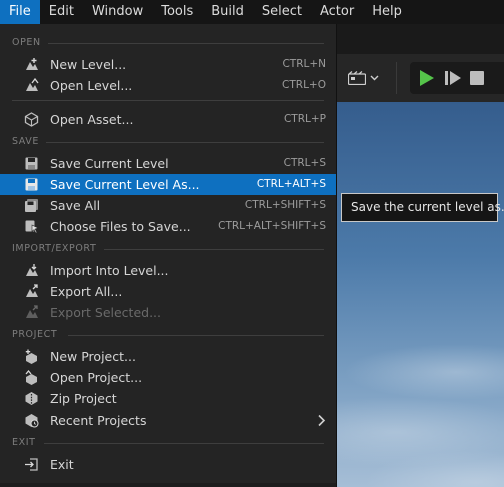 The height and width of the screenshot is (487, 504). Describe the element at coordinates (35, 334) in the screenshot. I see `section-header-project: PROJECT` at that location.